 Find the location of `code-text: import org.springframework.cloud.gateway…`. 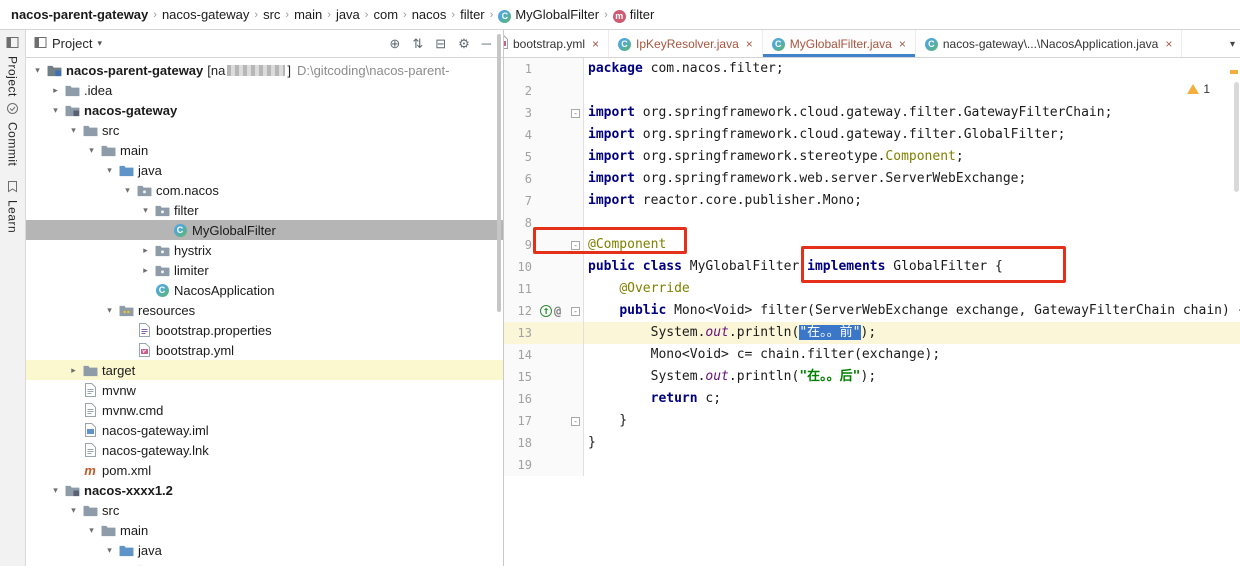

code-text: import org.springframework.cloud.gateway… is located at coordinates (912, 135).